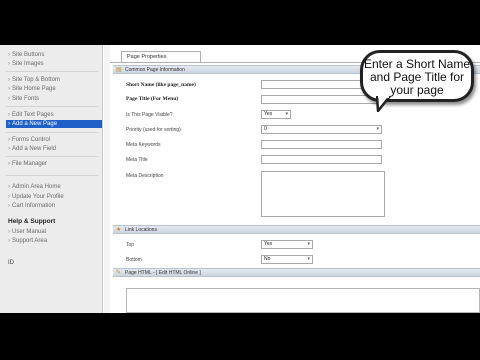 This screenshot has width=480, height=360. Describe the element at coordinates (36, 197) in the screenshot. I see `sidebar-item-update-profile: › Update Your Profile` at that location.